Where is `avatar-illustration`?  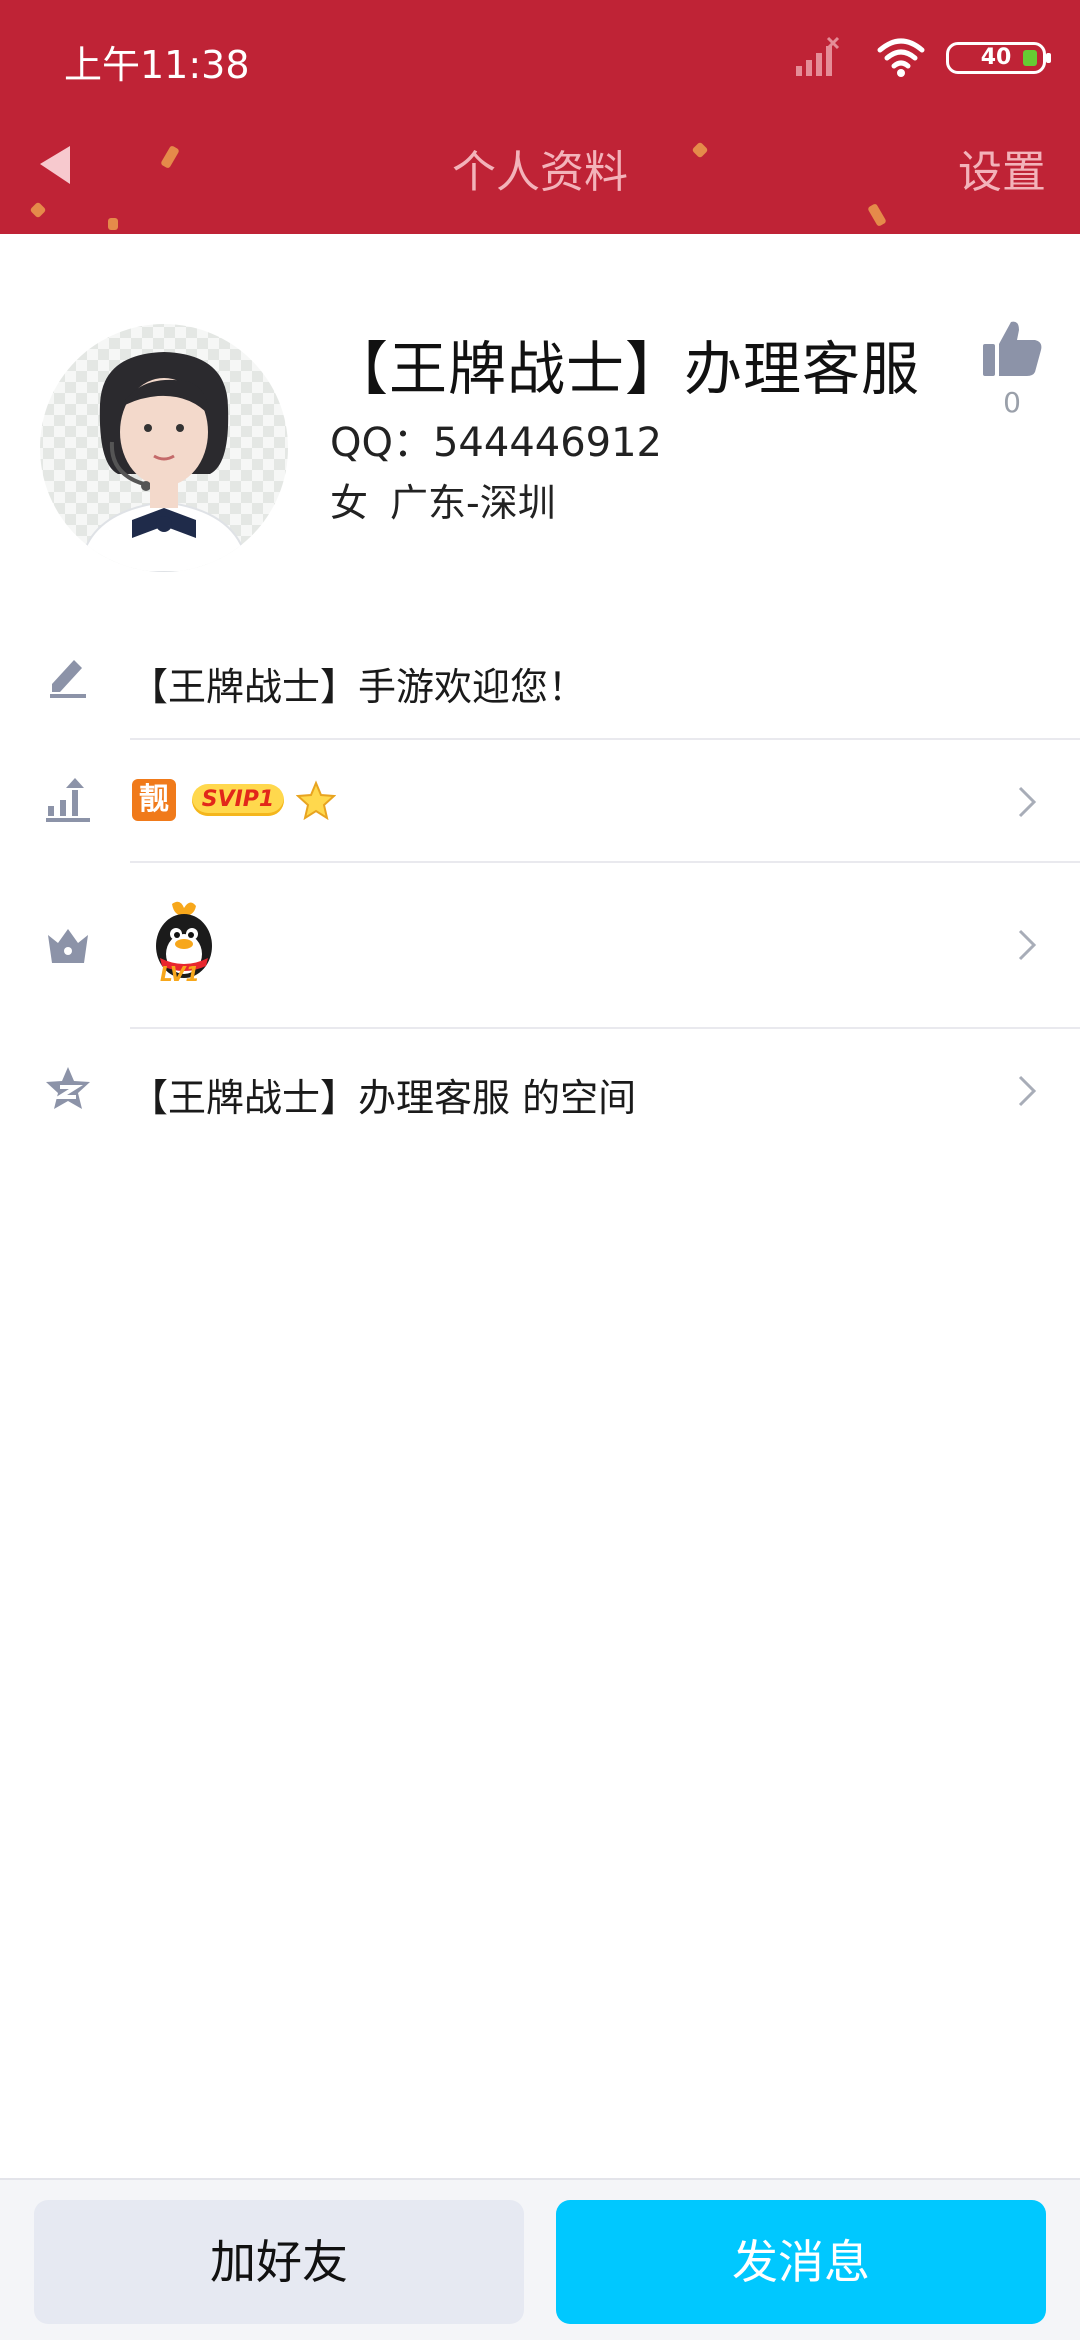
avatar-illustration is located at coordinates (164, 462).